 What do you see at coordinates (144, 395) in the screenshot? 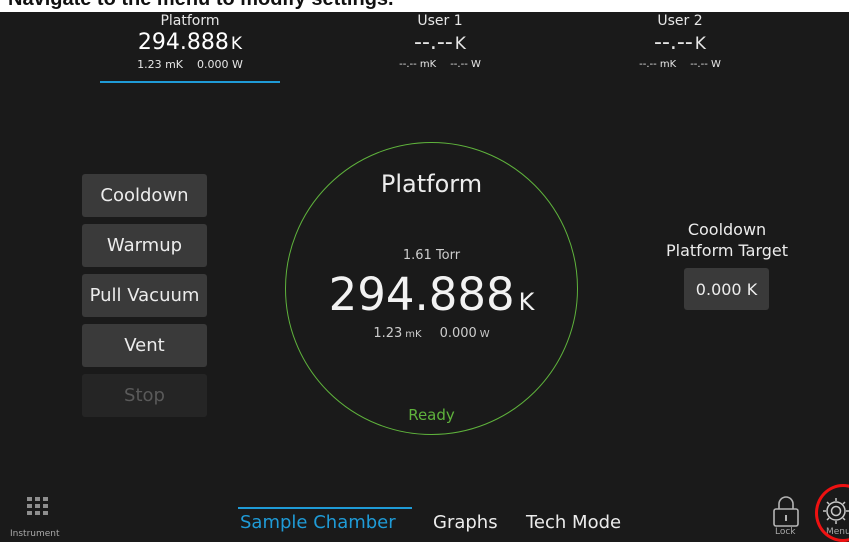
I see `stop-button: Stop` at bounding box center [144, 395].